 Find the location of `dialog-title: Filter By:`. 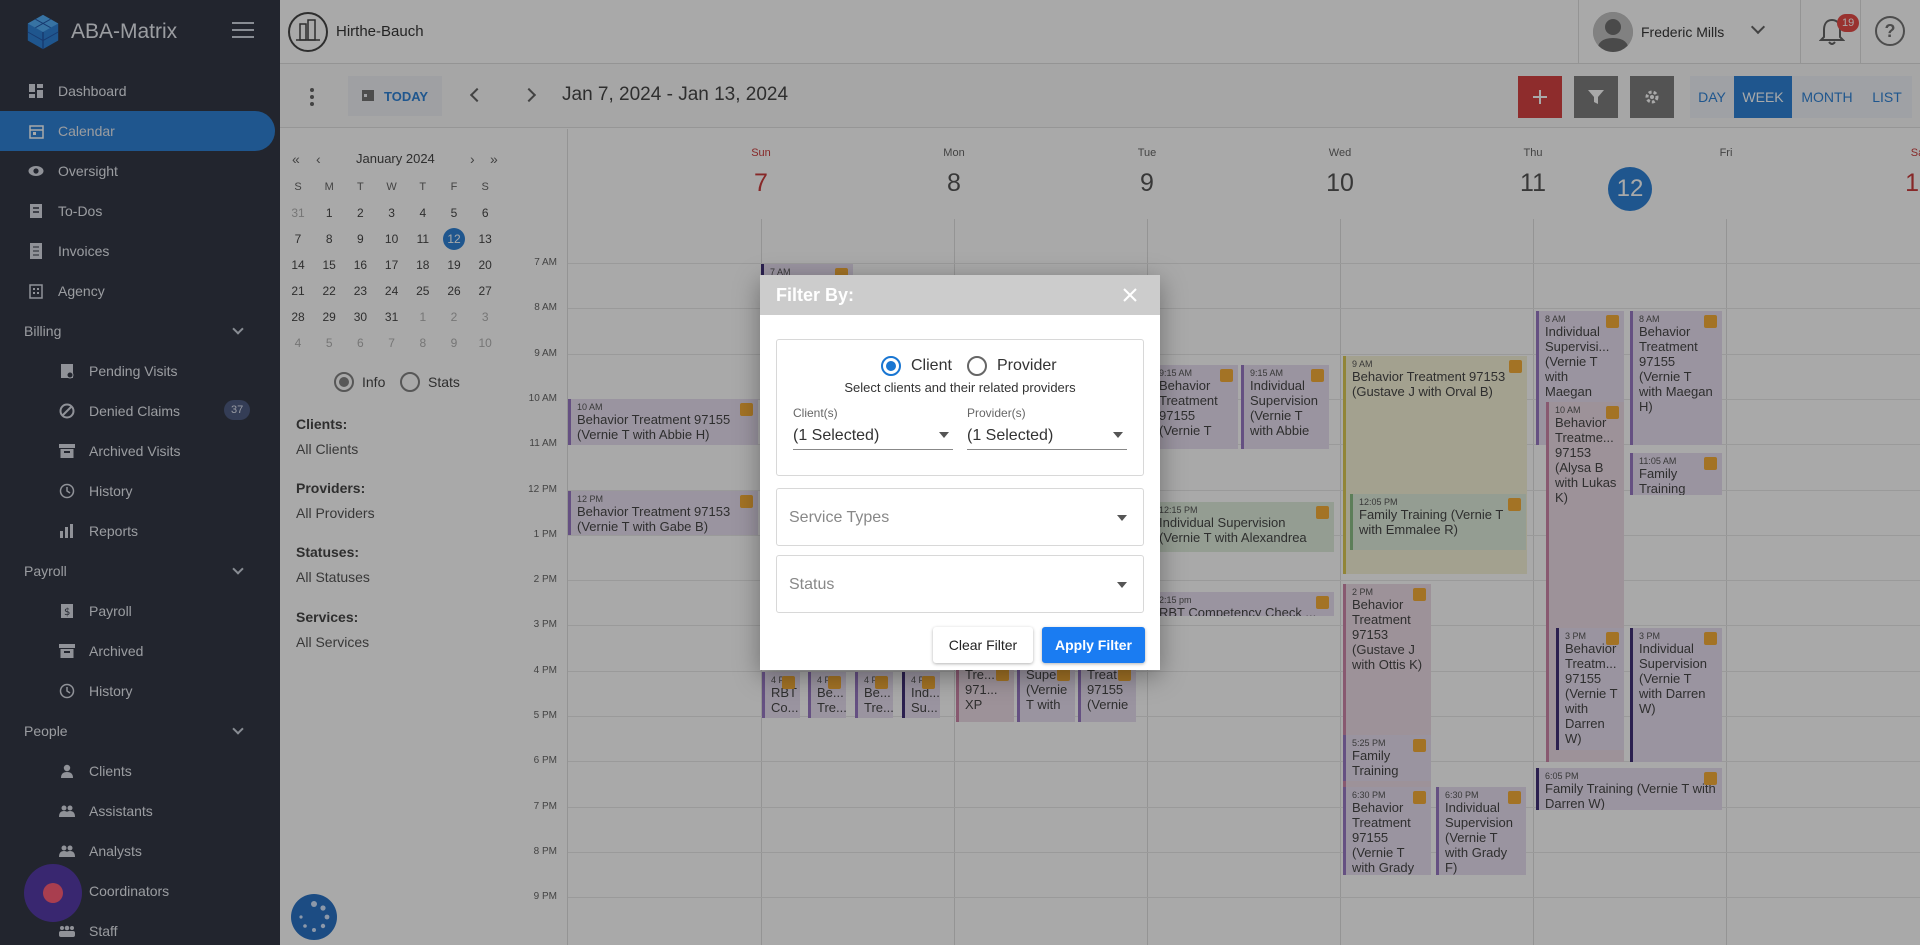

dialog-title: Filter By: is located at coordinates (815, 295).